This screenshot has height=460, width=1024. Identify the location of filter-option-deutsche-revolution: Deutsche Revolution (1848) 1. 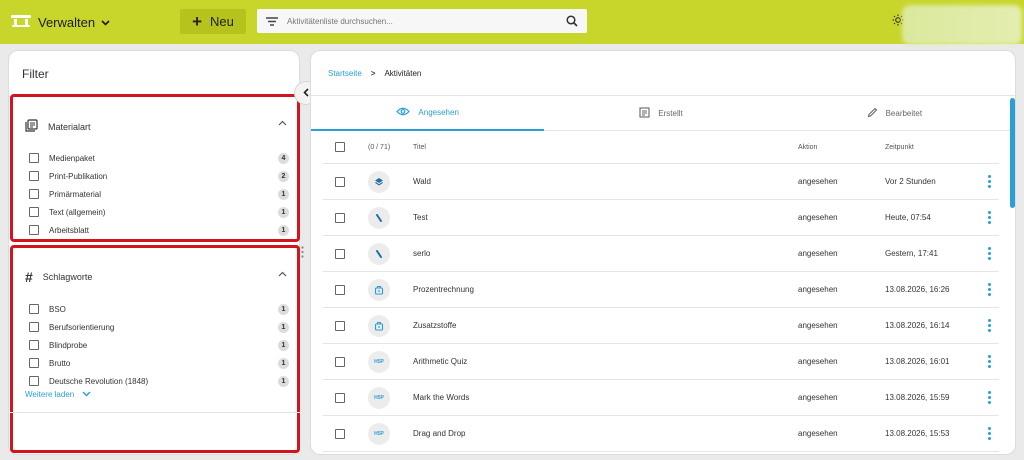
(159, 381).